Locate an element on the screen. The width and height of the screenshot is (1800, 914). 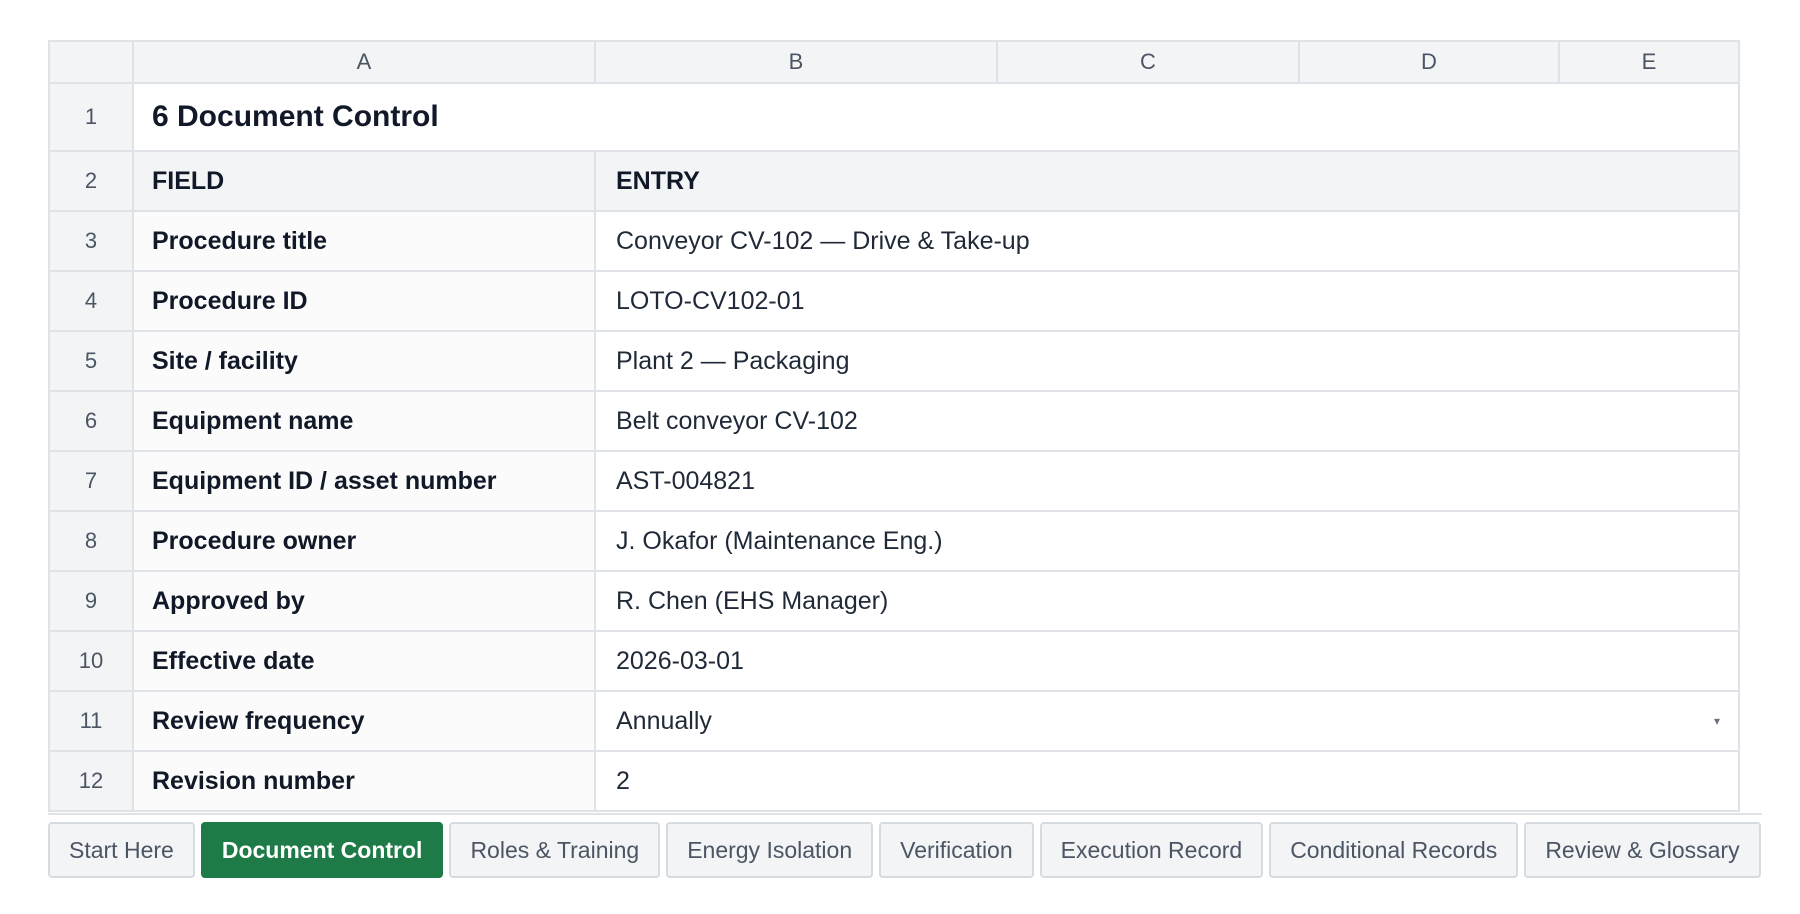
row-number: 9 is located at coordinates (91, 601).